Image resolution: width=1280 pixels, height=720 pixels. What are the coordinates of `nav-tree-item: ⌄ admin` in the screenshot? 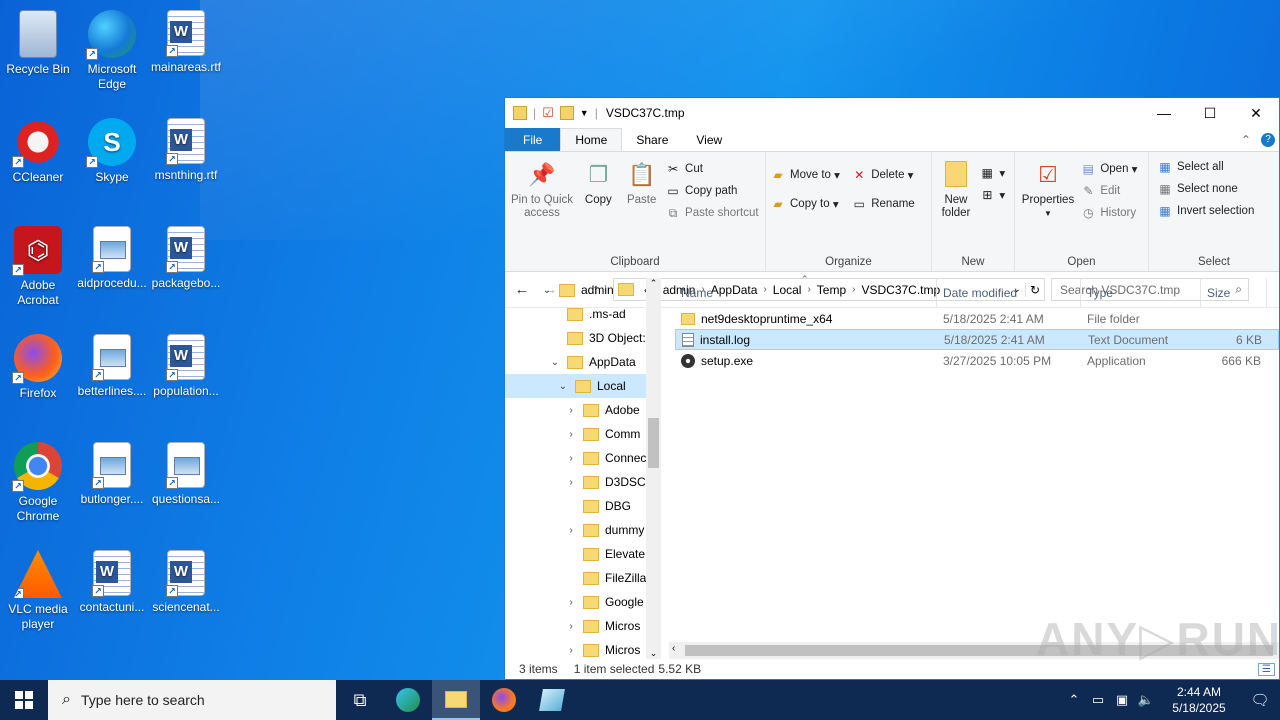 It's located at (583, 290).